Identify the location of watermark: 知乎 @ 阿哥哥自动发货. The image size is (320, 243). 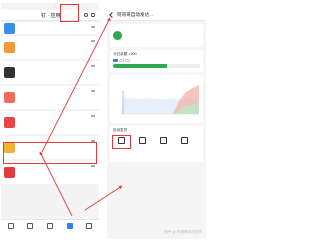
(183, 232).